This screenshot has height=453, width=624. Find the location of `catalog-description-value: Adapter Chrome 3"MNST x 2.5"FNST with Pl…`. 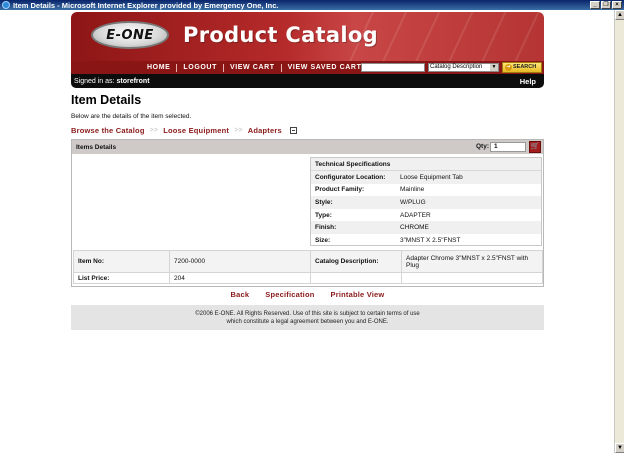

catalog-description-value: Adapter Chrome 3"MNST x 2.5"FNST with Pl… is located at coordinates (472, 261).